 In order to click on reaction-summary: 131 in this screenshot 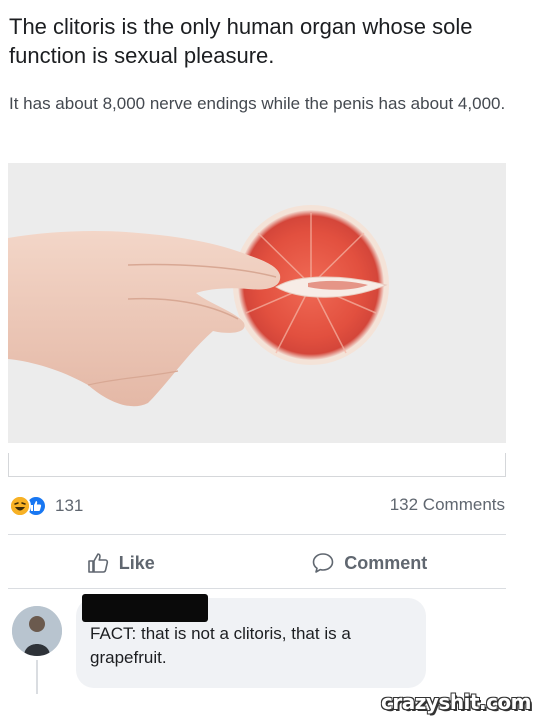, I will do `click(46, 506)`.